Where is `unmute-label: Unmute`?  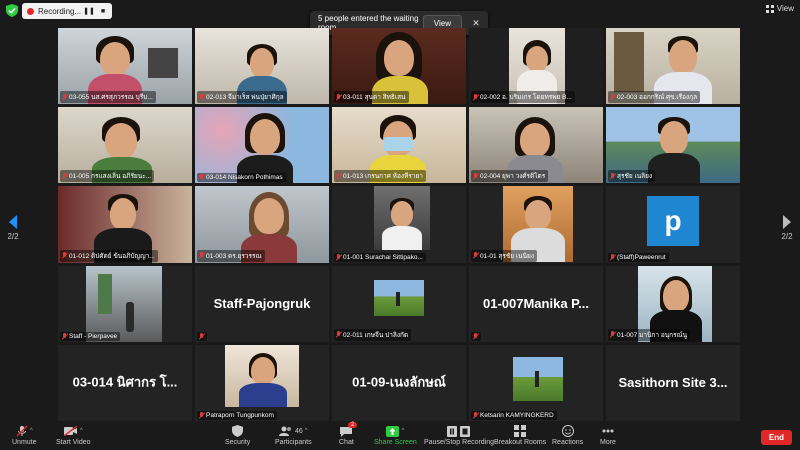 unmute-label: Unmute is located at coordinates (24, 442).